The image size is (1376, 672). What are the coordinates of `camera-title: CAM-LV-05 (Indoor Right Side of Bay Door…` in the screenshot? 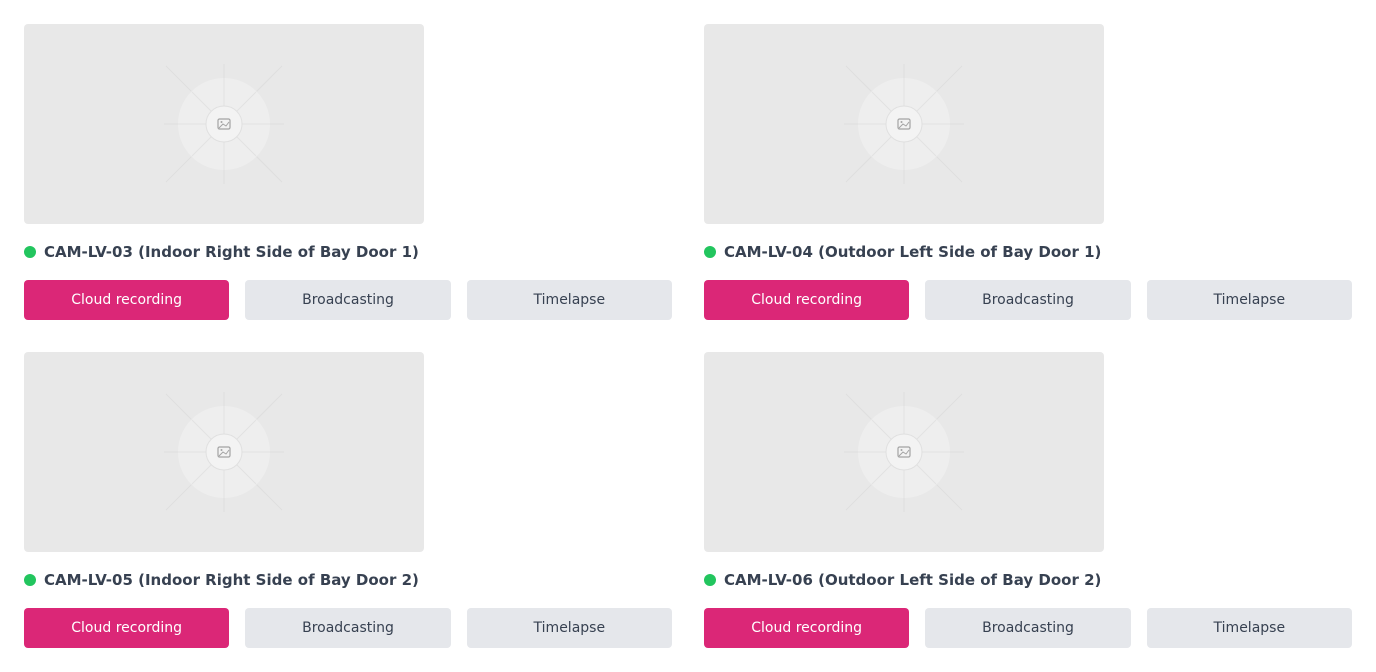 It's located at (231, 580).